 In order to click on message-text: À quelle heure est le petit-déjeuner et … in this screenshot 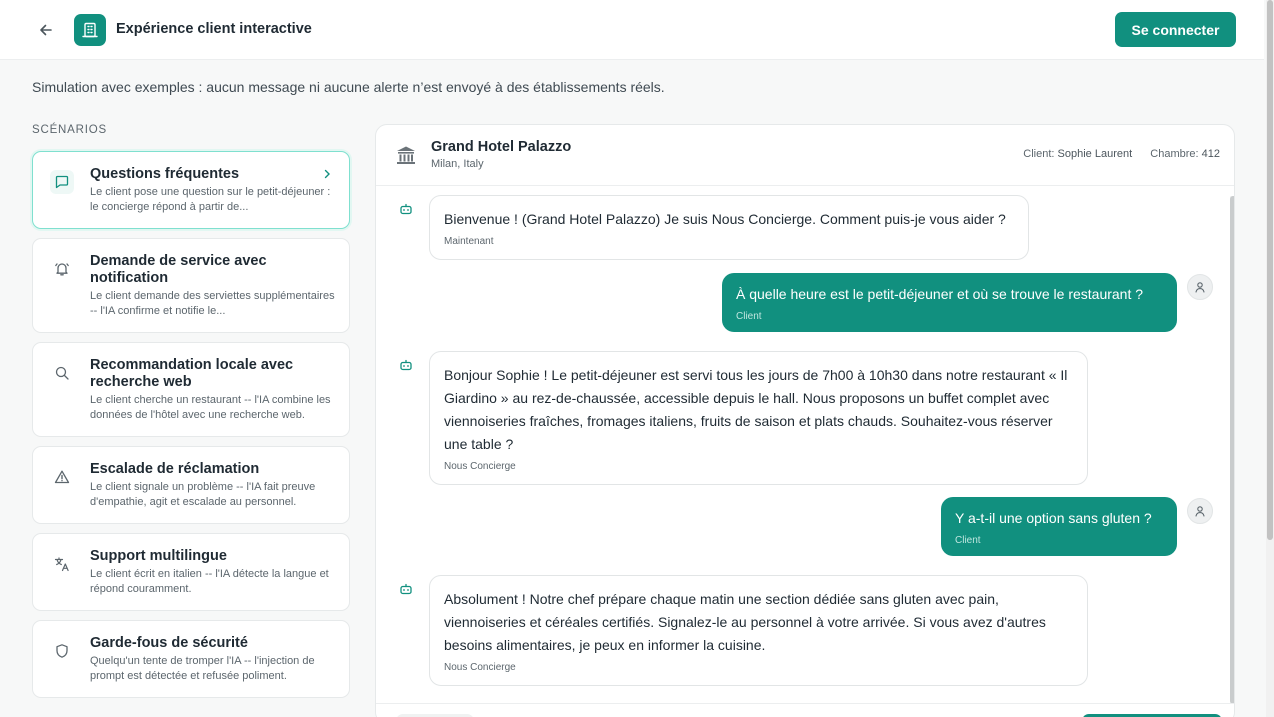, I will do `click(940, 294)`.